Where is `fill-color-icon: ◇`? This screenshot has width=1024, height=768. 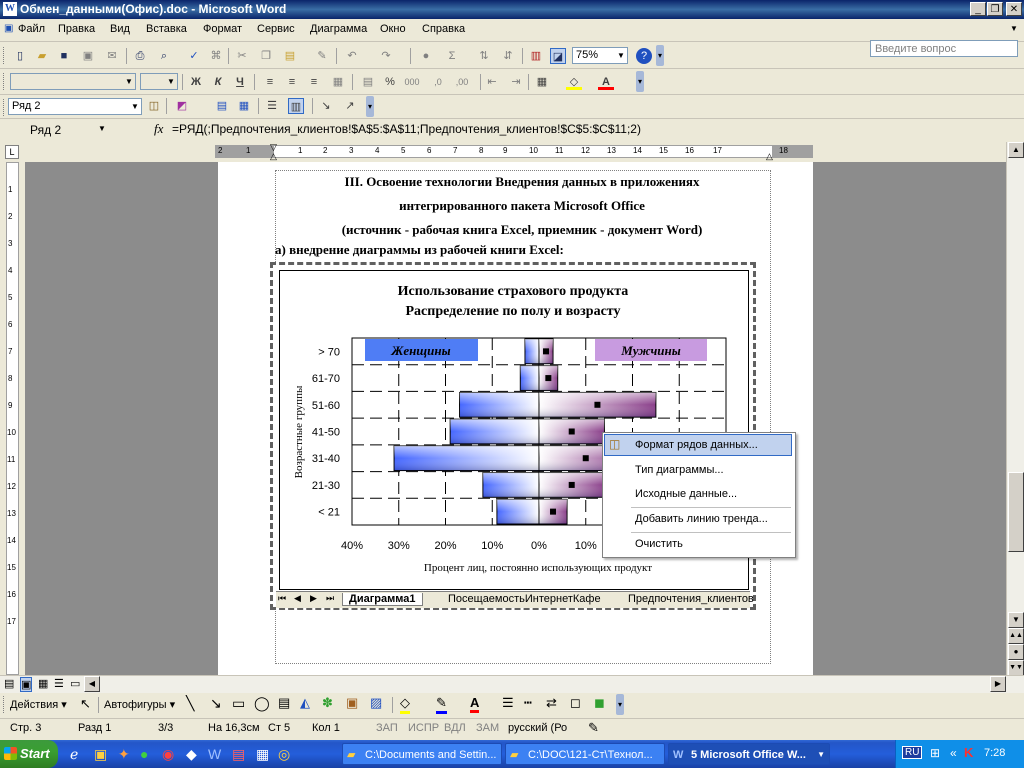
fill-color-icon: ◇ is located at coordinates (574, 82).